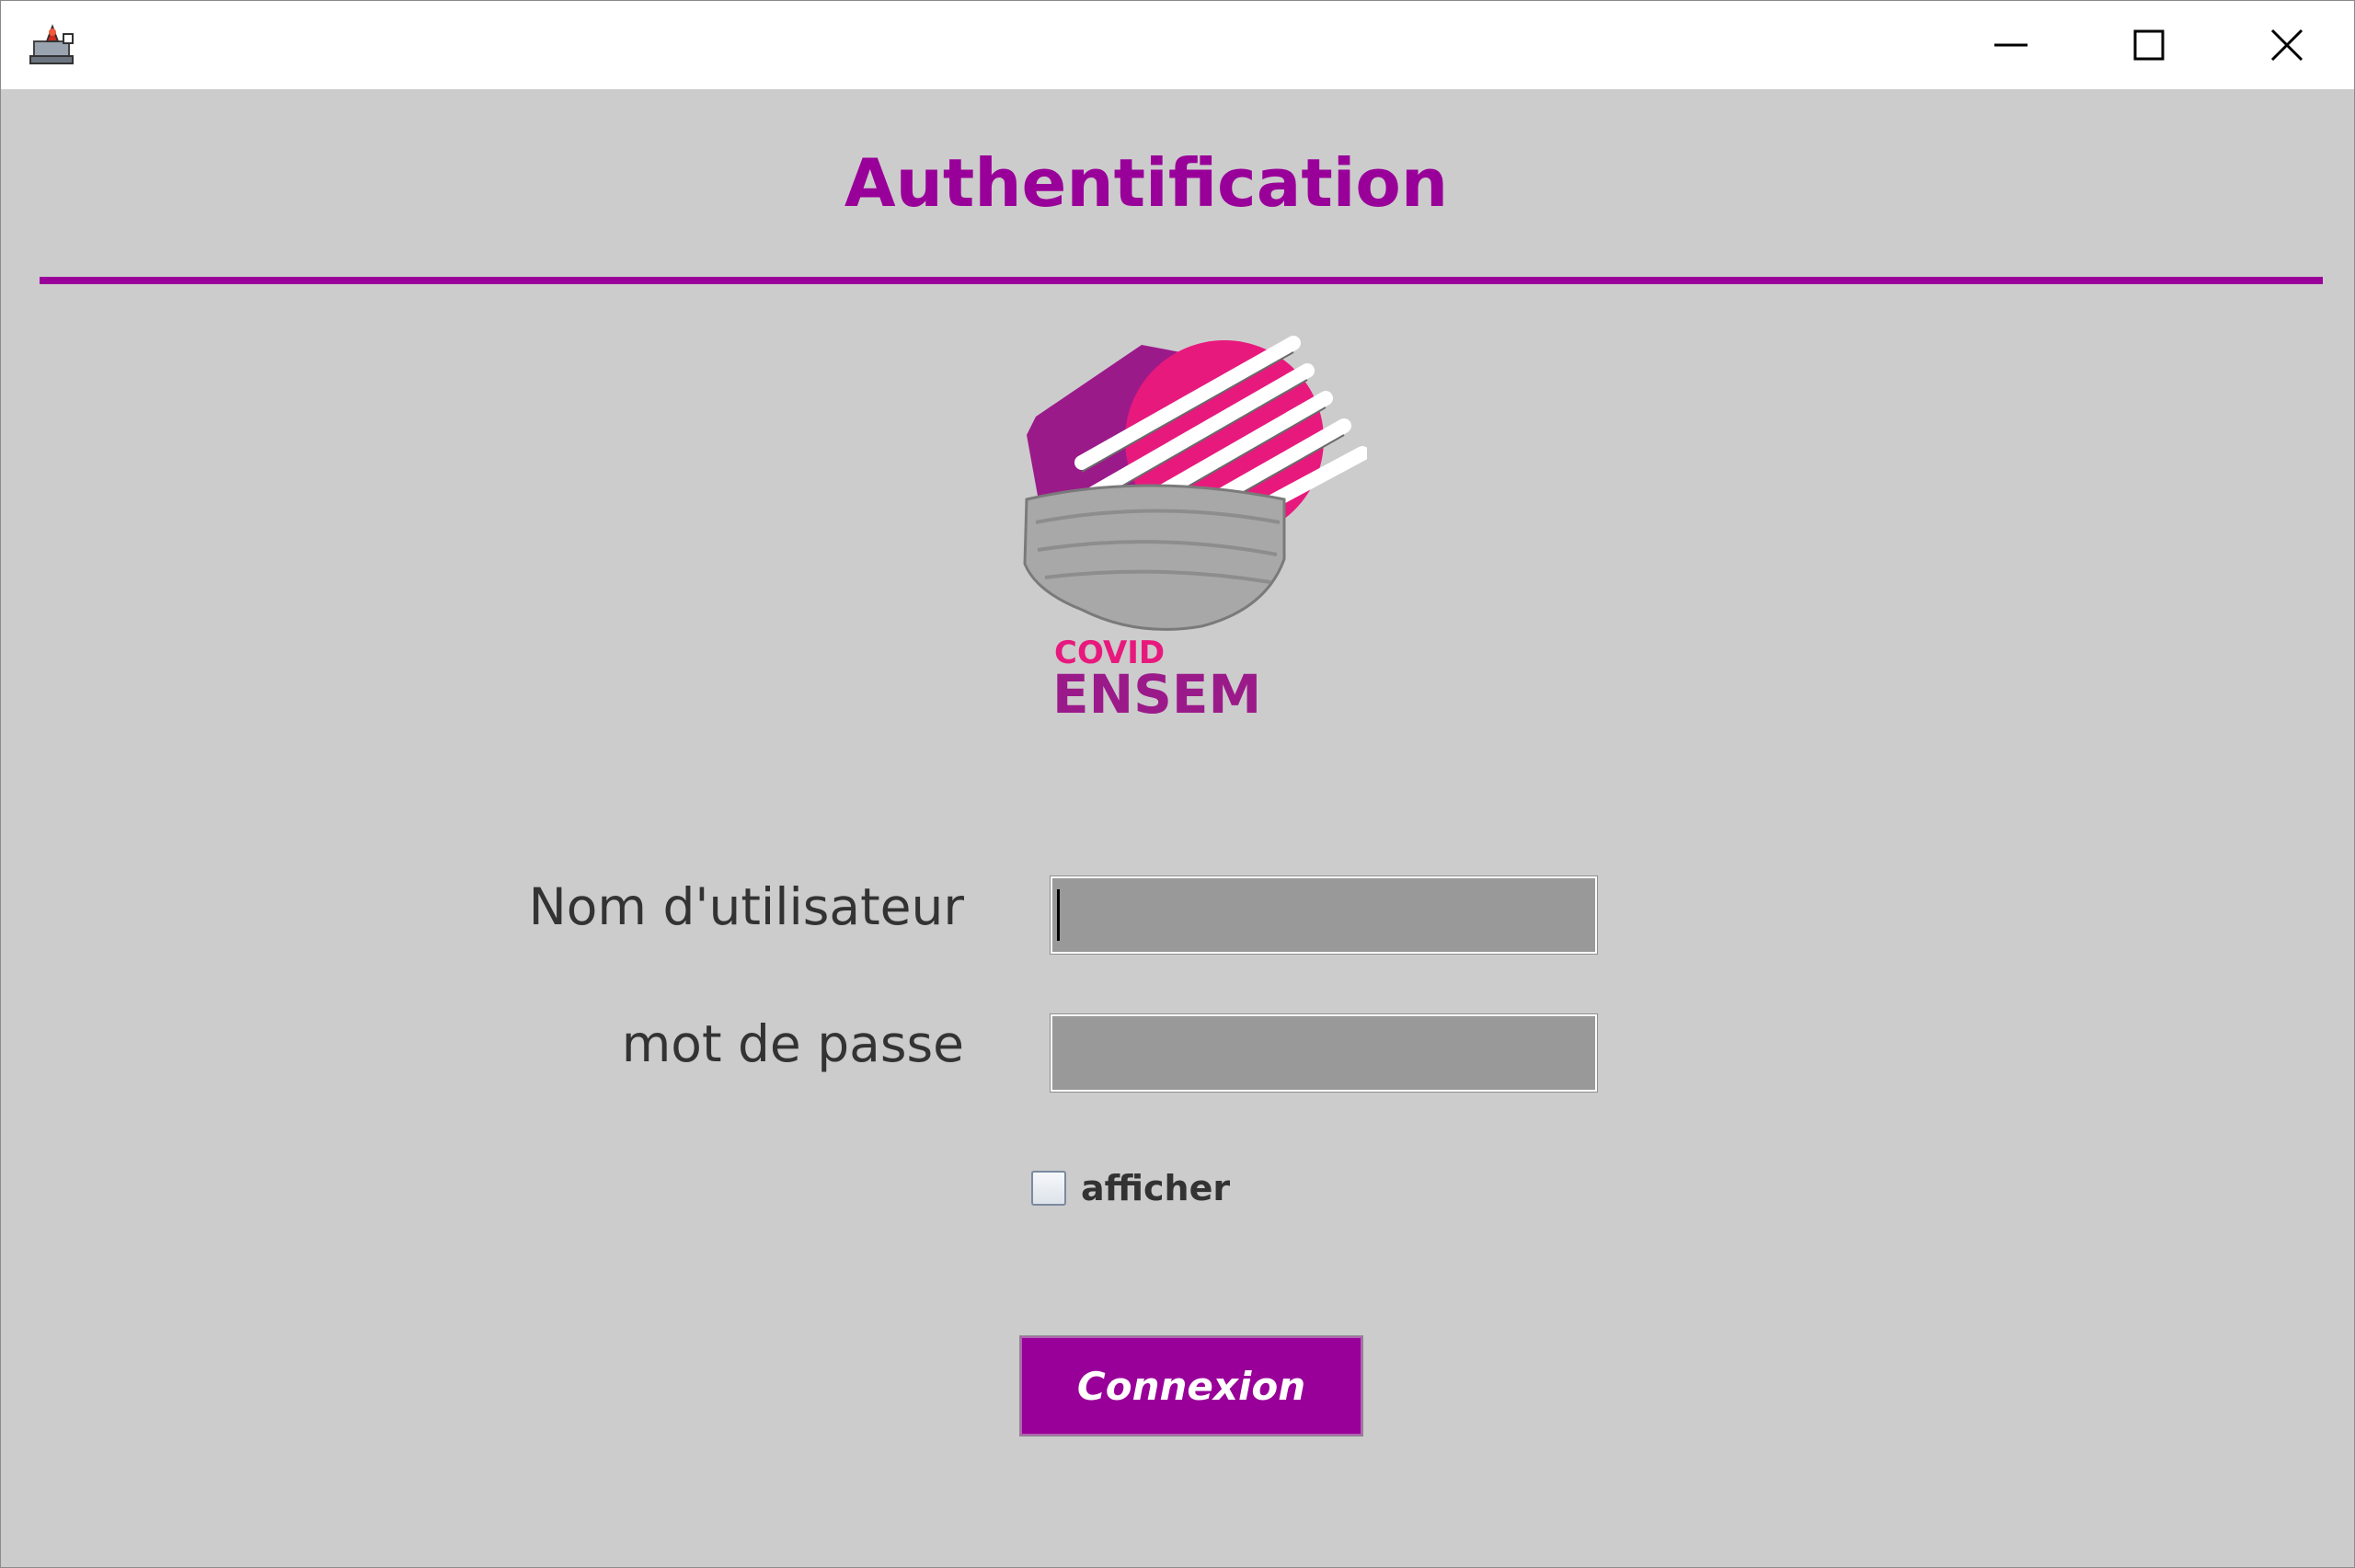 The image size is (2355, 1568). I want to click on logo-text-ensem: ENSEM, so click(1156, 694).